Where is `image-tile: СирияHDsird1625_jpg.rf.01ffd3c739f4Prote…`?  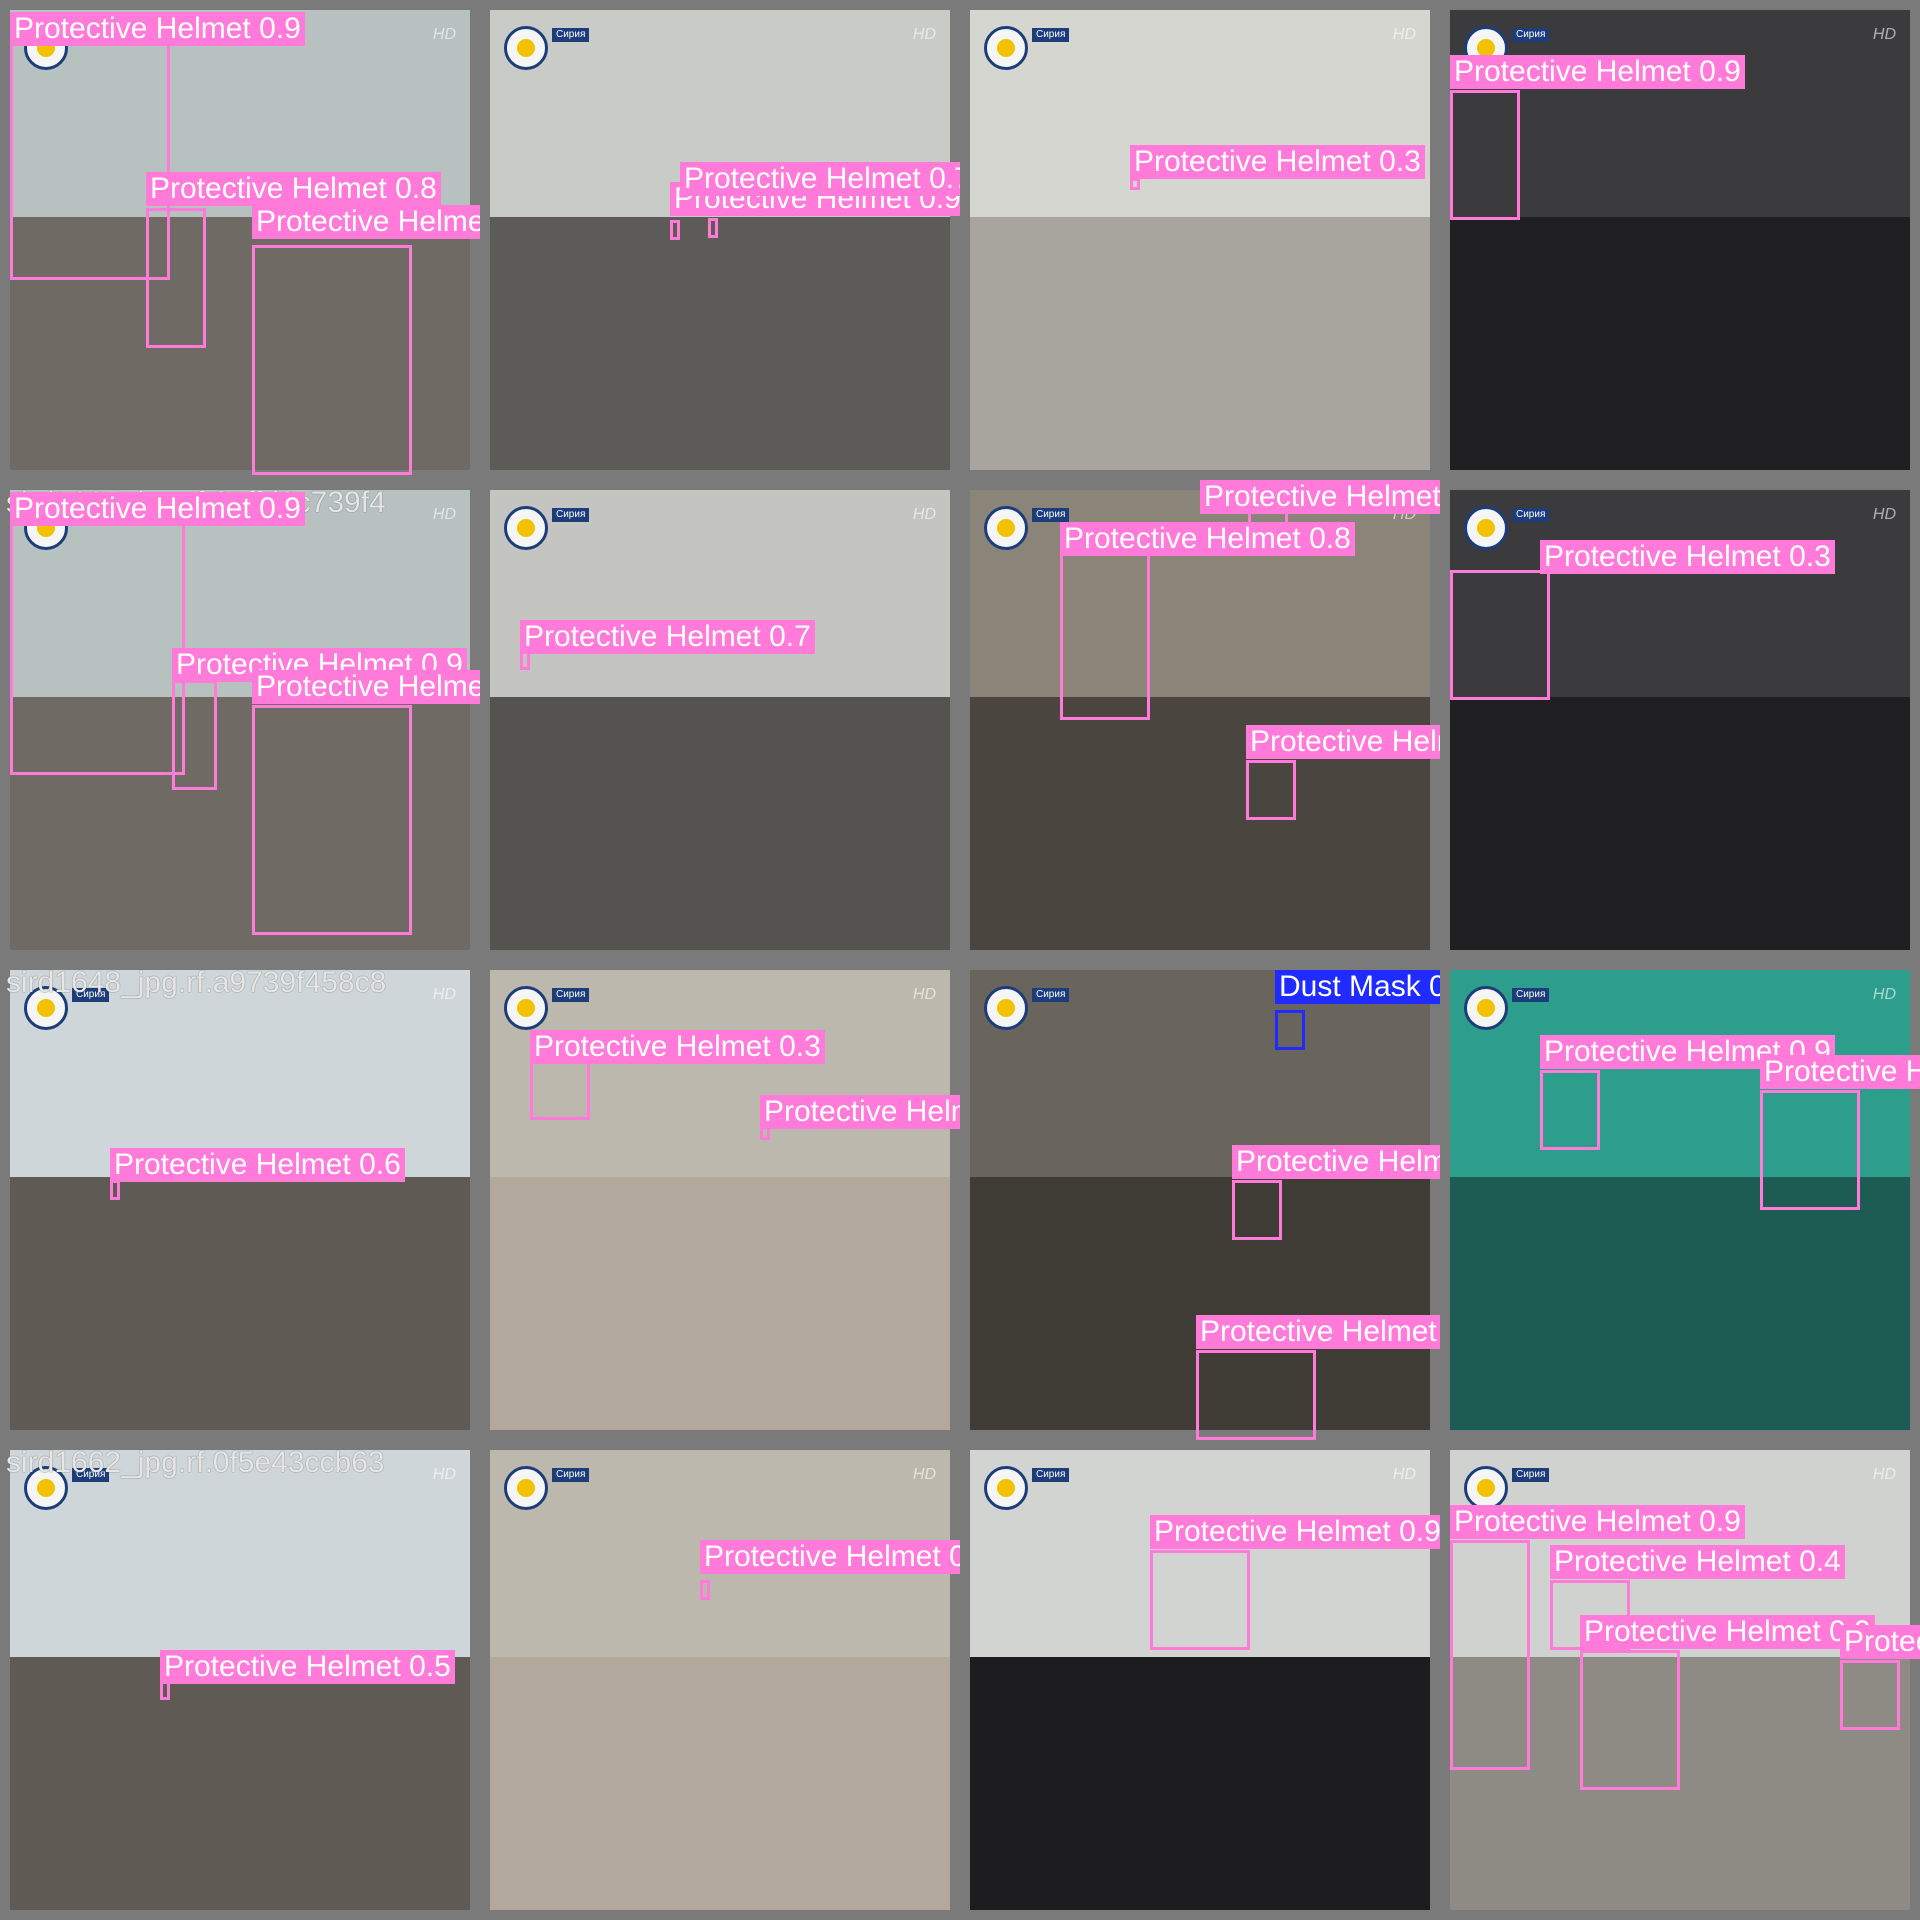 image-tile: СирияHDsird1625_jpg.rf.01ffd3c739f4Prote… is located at coordinates (240, 720).